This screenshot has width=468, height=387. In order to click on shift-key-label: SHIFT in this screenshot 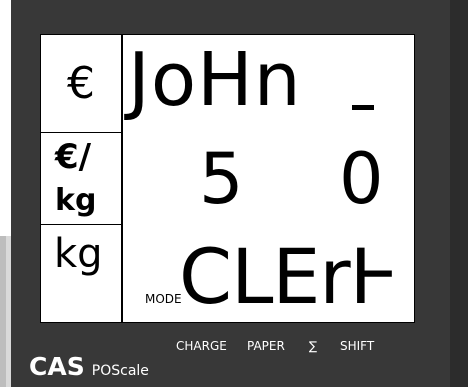, I will do `click(357, 346)`.